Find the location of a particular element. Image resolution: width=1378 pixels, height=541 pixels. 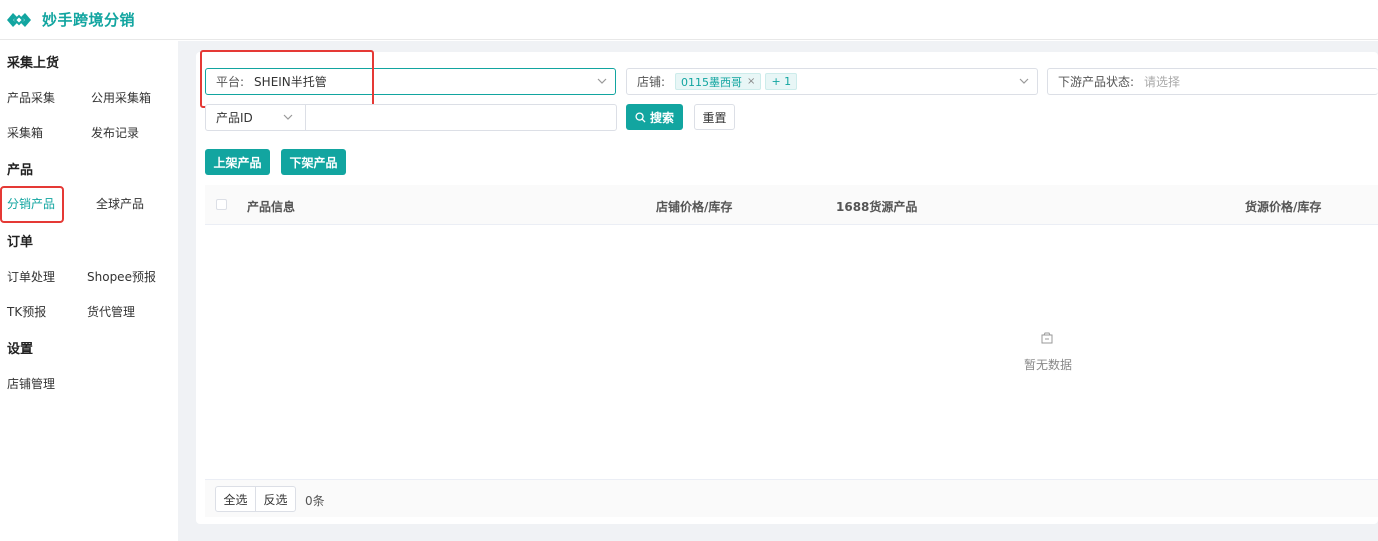

top-header: 妙手跨境分销 is located at coordinates (689, 20).